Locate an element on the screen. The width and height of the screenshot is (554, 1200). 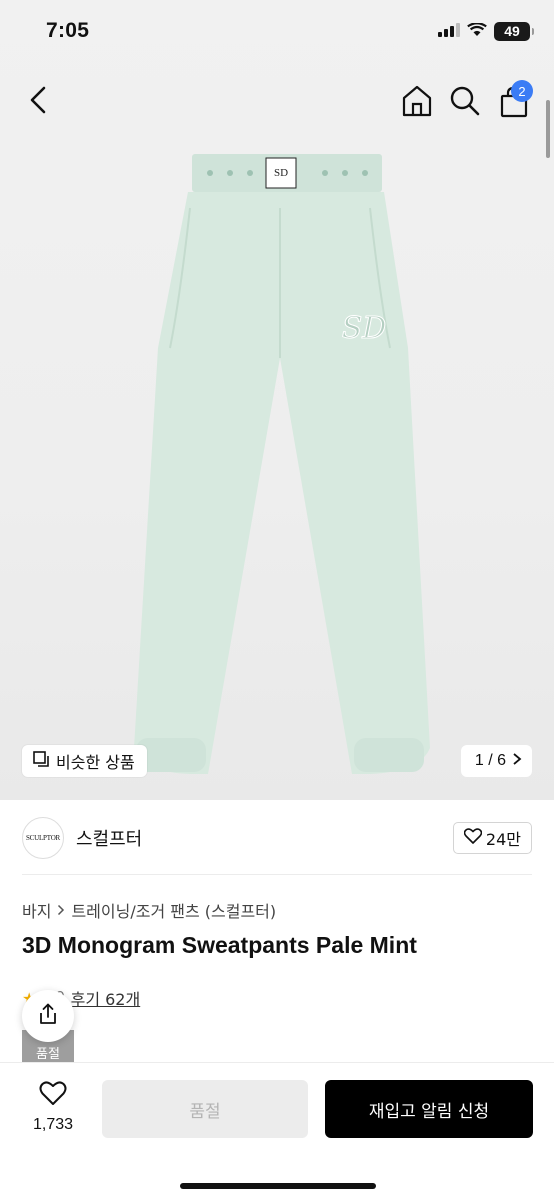
brand-logo: SCULPTOR is located at coordinates (43, 838).